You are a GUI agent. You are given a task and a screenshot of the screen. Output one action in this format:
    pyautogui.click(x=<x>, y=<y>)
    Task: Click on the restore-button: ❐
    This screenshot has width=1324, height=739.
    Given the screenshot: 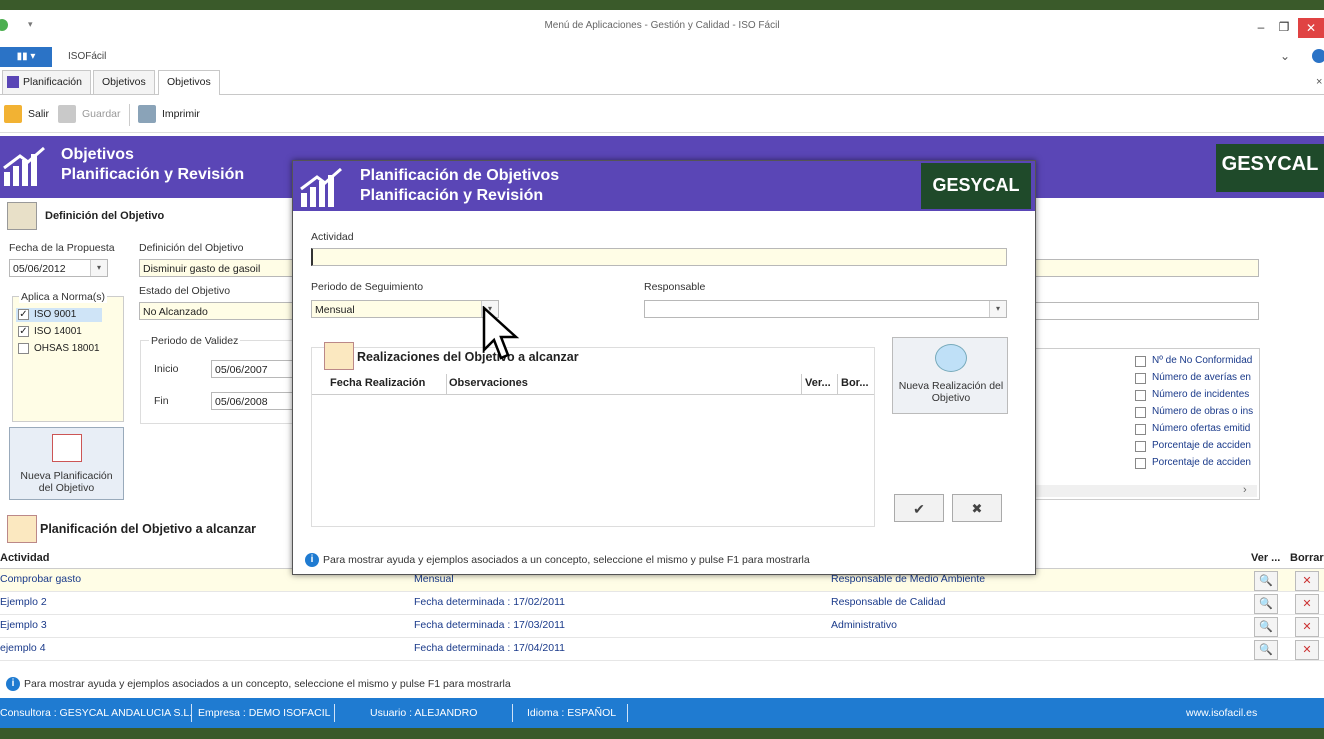 What is the action you would take?
    pyautogui.click(x=1284, y=29)
    